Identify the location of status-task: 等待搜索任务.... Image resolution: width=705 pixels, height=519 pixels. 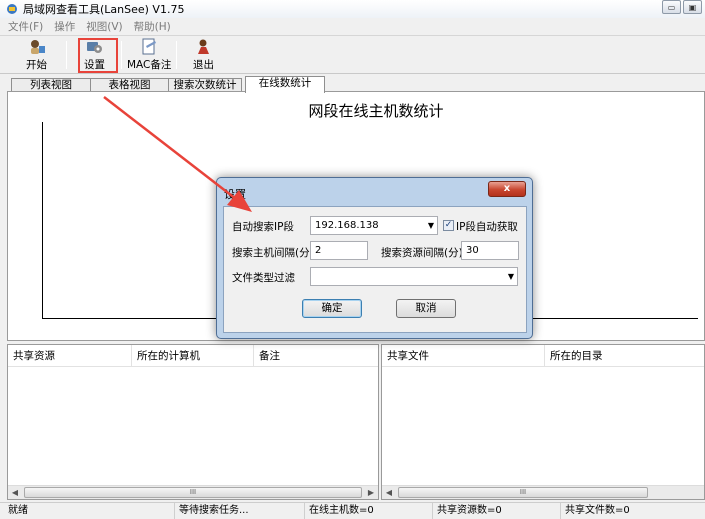
(239, 511).